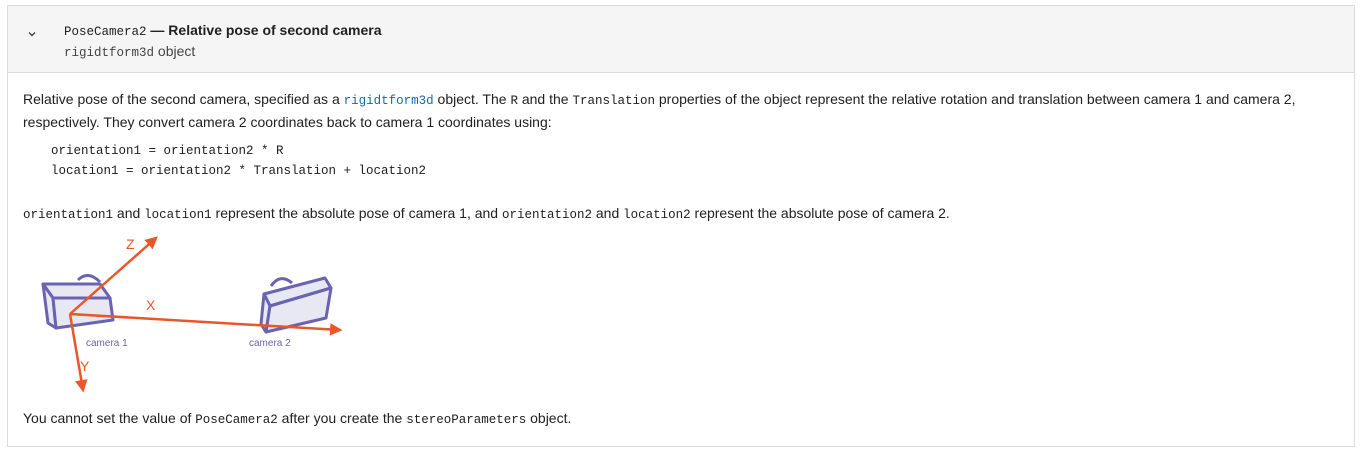  I want to click on property-name: PoseCamera2, so click(105, 32).